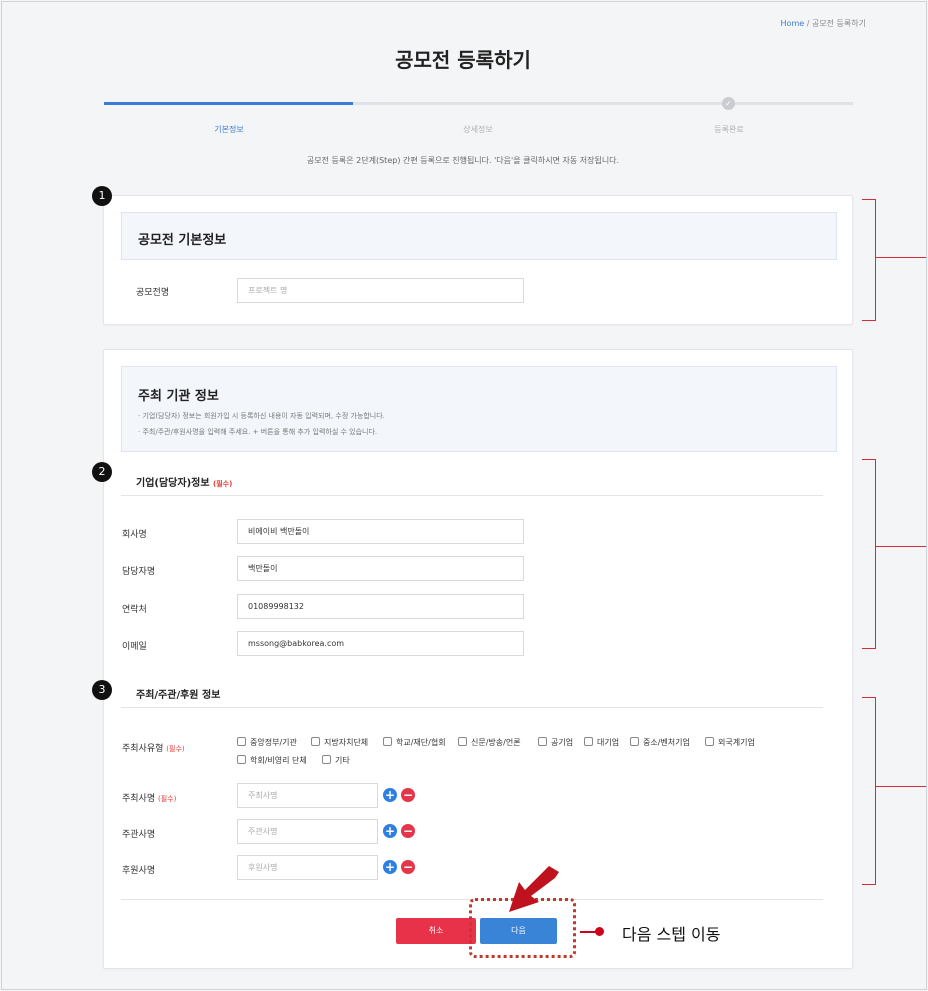  I want to click on type-checkbox-local-gov: 지방자치단체, so click(339, 742).